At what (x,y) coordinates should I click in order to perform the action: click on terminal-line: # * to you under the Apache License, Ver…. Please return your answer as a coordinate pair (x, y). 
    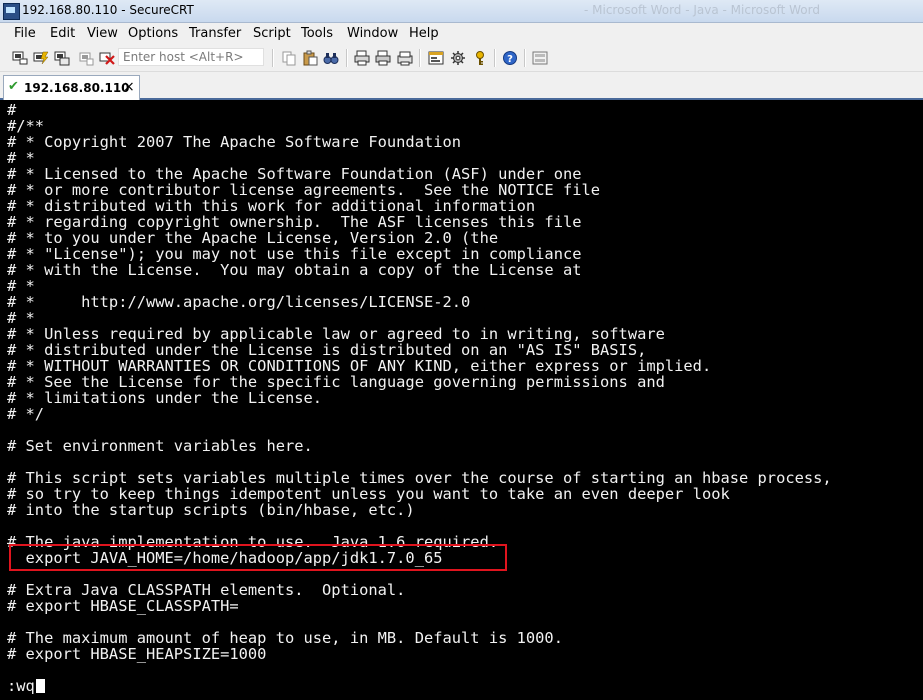
    Looking at the image, I should click on (253, 238).